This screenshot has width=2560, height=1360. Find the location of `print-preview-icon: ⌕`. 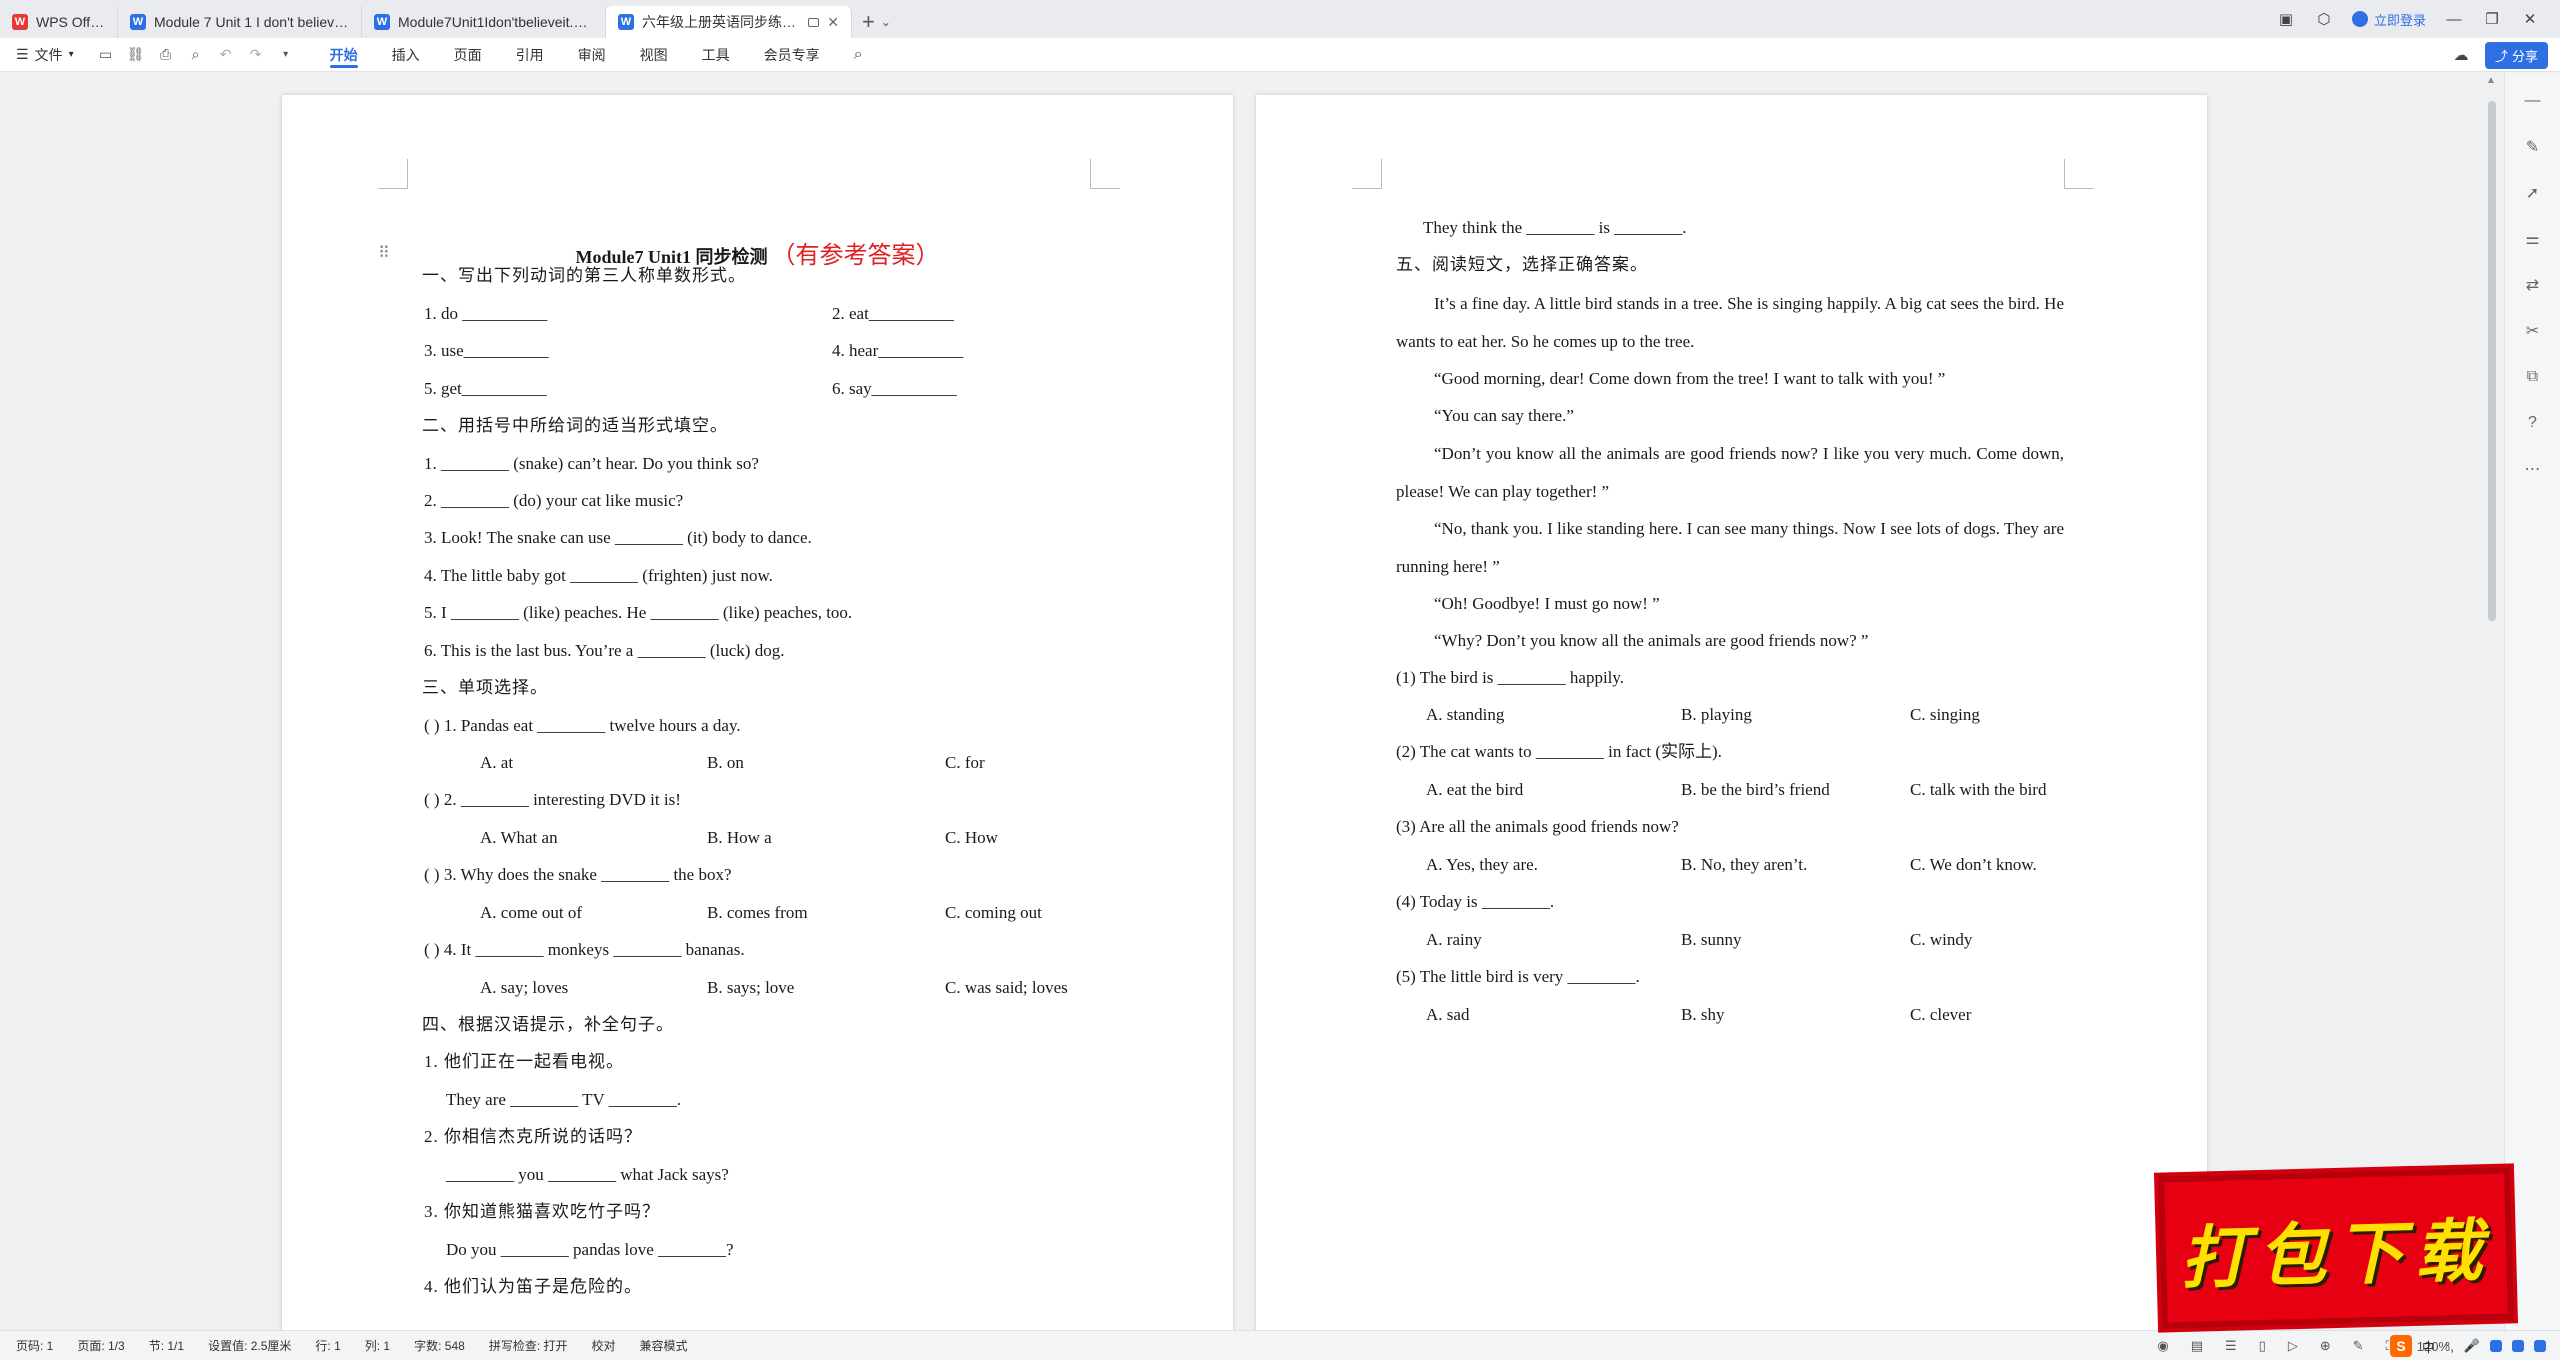

print-preview-icon: ⌕ is located at coordinates (196, 54).